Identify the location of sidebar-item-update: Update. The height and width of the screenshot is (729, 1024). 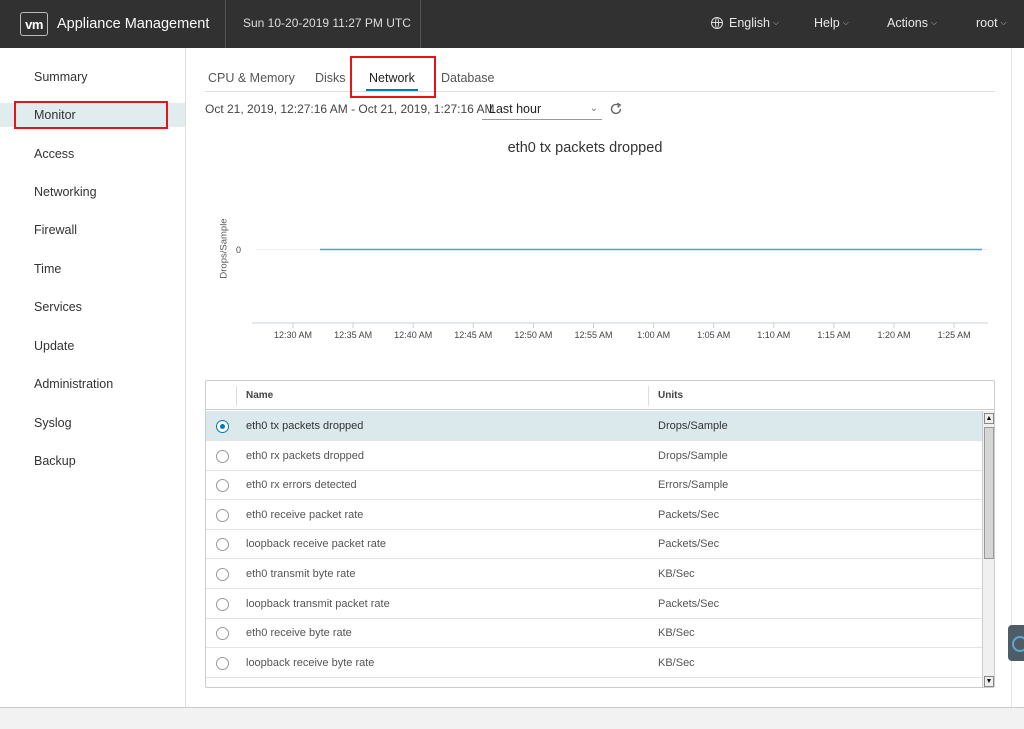
(92, 346).